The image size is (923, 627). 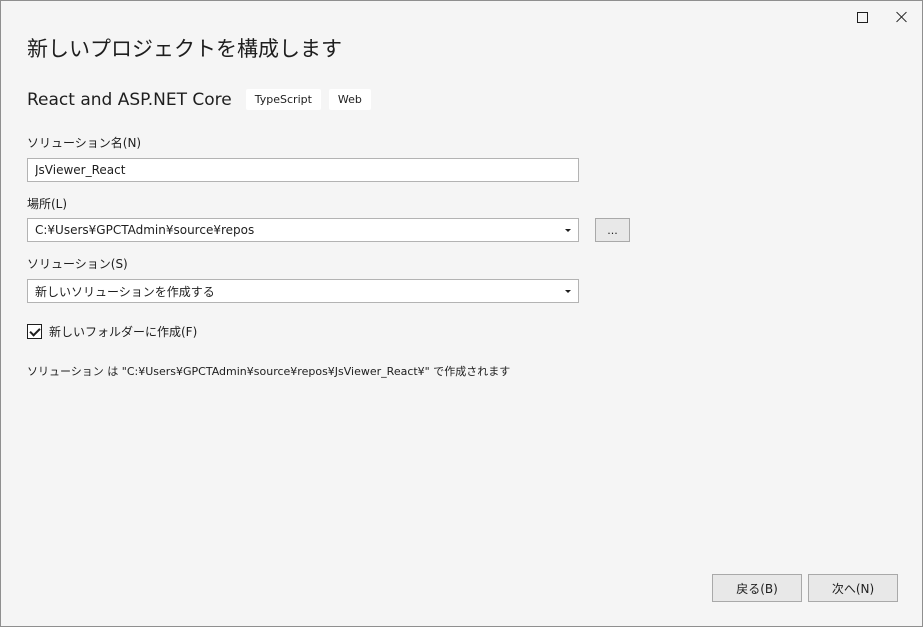 I want to click on next-button: 次へ(N), so click(x=853, y=588).